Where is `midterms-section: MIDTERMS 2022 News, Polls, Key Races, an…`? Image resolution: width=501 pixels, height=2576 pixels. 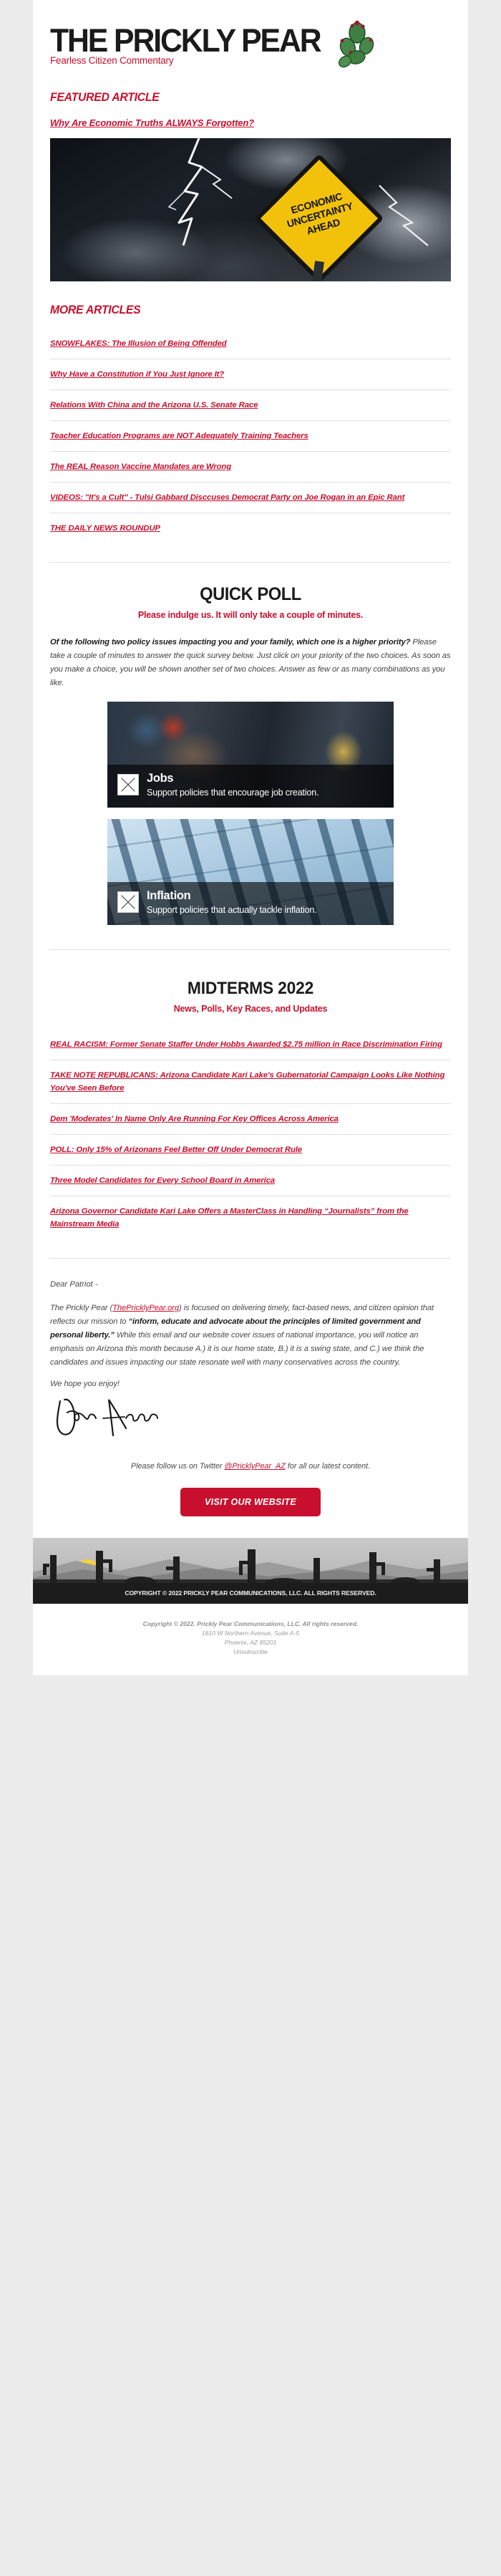
midterms-section: MIDTERMS 2022 News, Polls, Key Races, an… is located at coordinates (250, 1104).